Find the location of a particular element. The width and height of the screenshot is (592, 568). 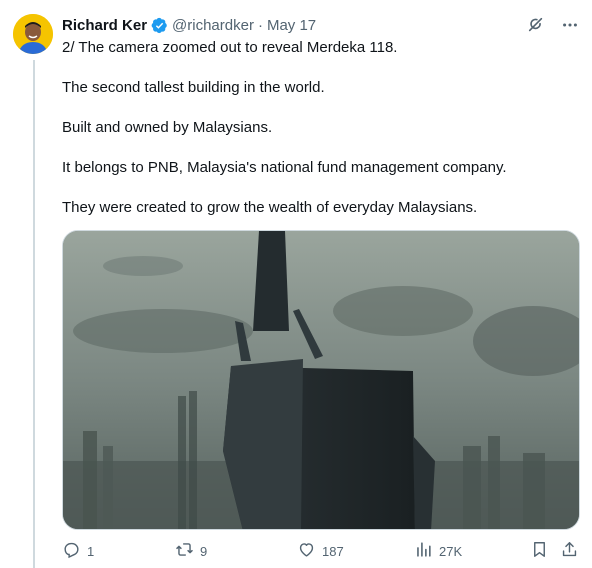

reply-count: 1 is located at coordinates (91, 551).